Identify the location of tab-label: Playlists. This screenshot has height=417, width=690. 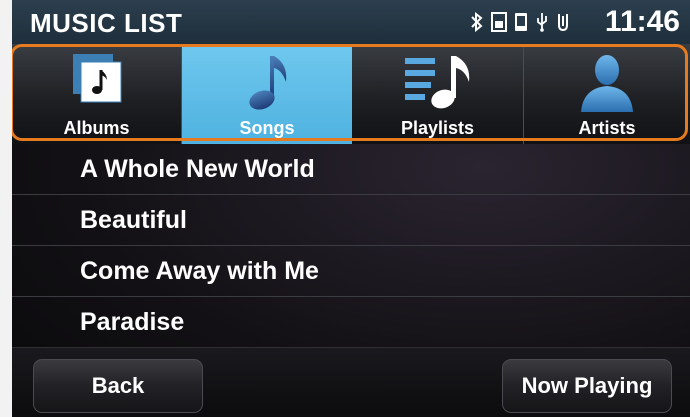
(437, 128).